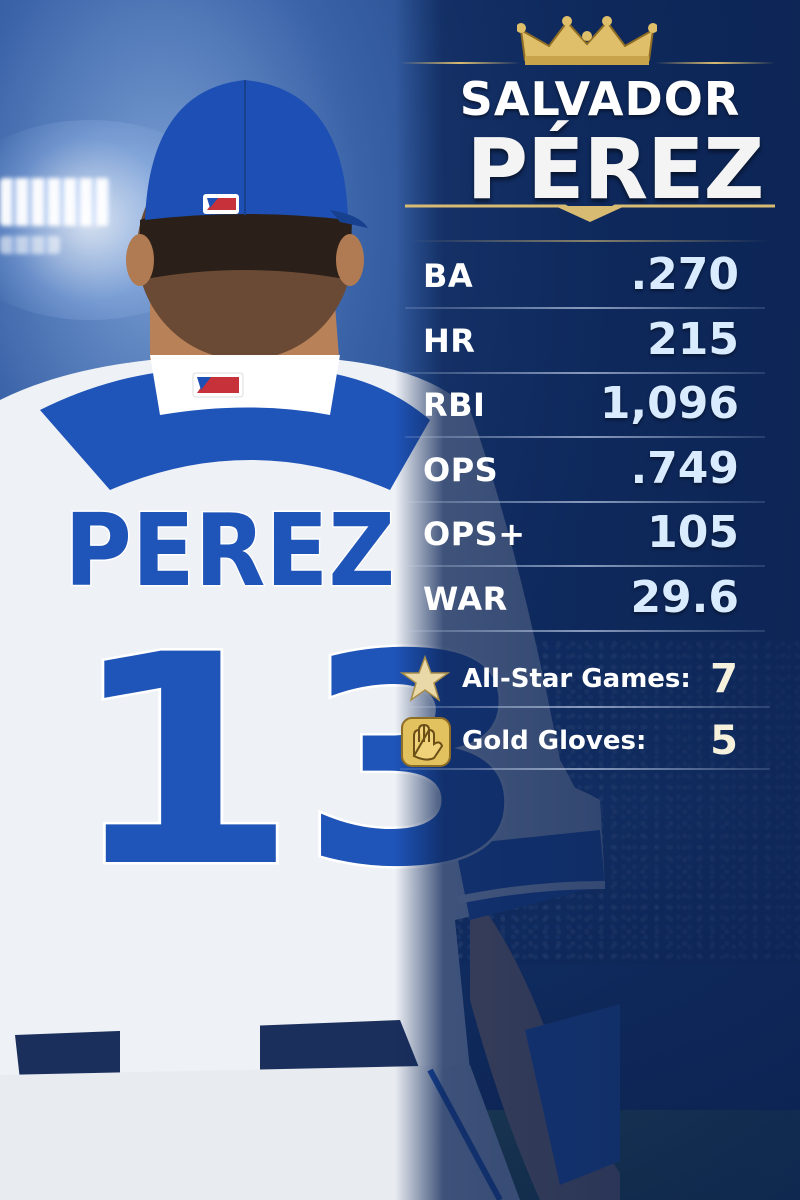 This screenshot has width=800, height=1200. Describe the element at coordinates (448, 276) in the screenshot. I see `stat-label: BA` at that location.